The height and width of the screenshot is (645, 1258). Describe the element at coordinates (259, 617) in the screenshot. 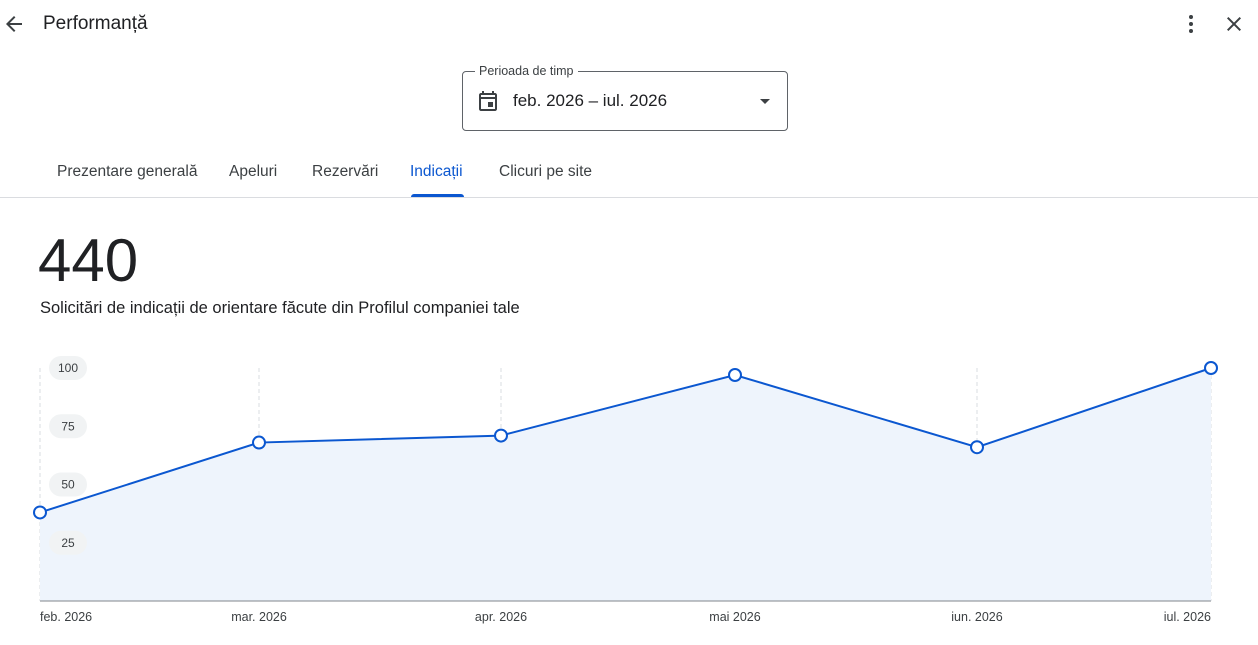

I see `x-tick-label-1: mar. 2026` at that location.